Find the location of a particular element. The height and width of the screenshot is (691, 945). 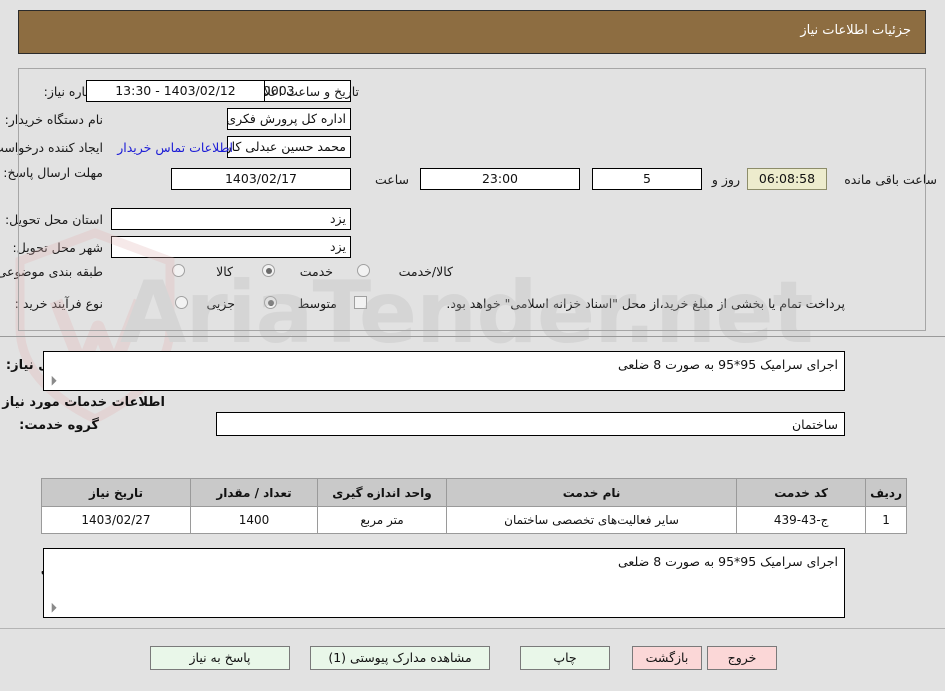

cell-quantity: 1400 is located at coordinates (254, 520).